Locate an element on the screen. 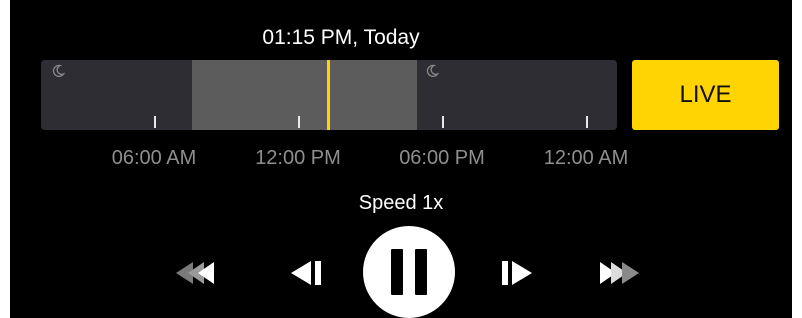  step-forward-button is located at coordinates (516, 273).